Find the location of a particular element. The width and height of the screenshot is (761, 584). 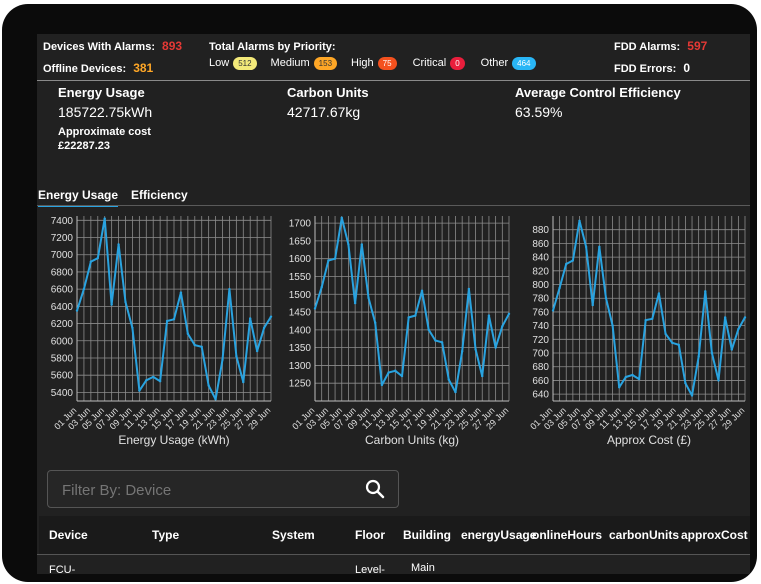

y-tick-label: 740 is located at coordinates (540, 326).